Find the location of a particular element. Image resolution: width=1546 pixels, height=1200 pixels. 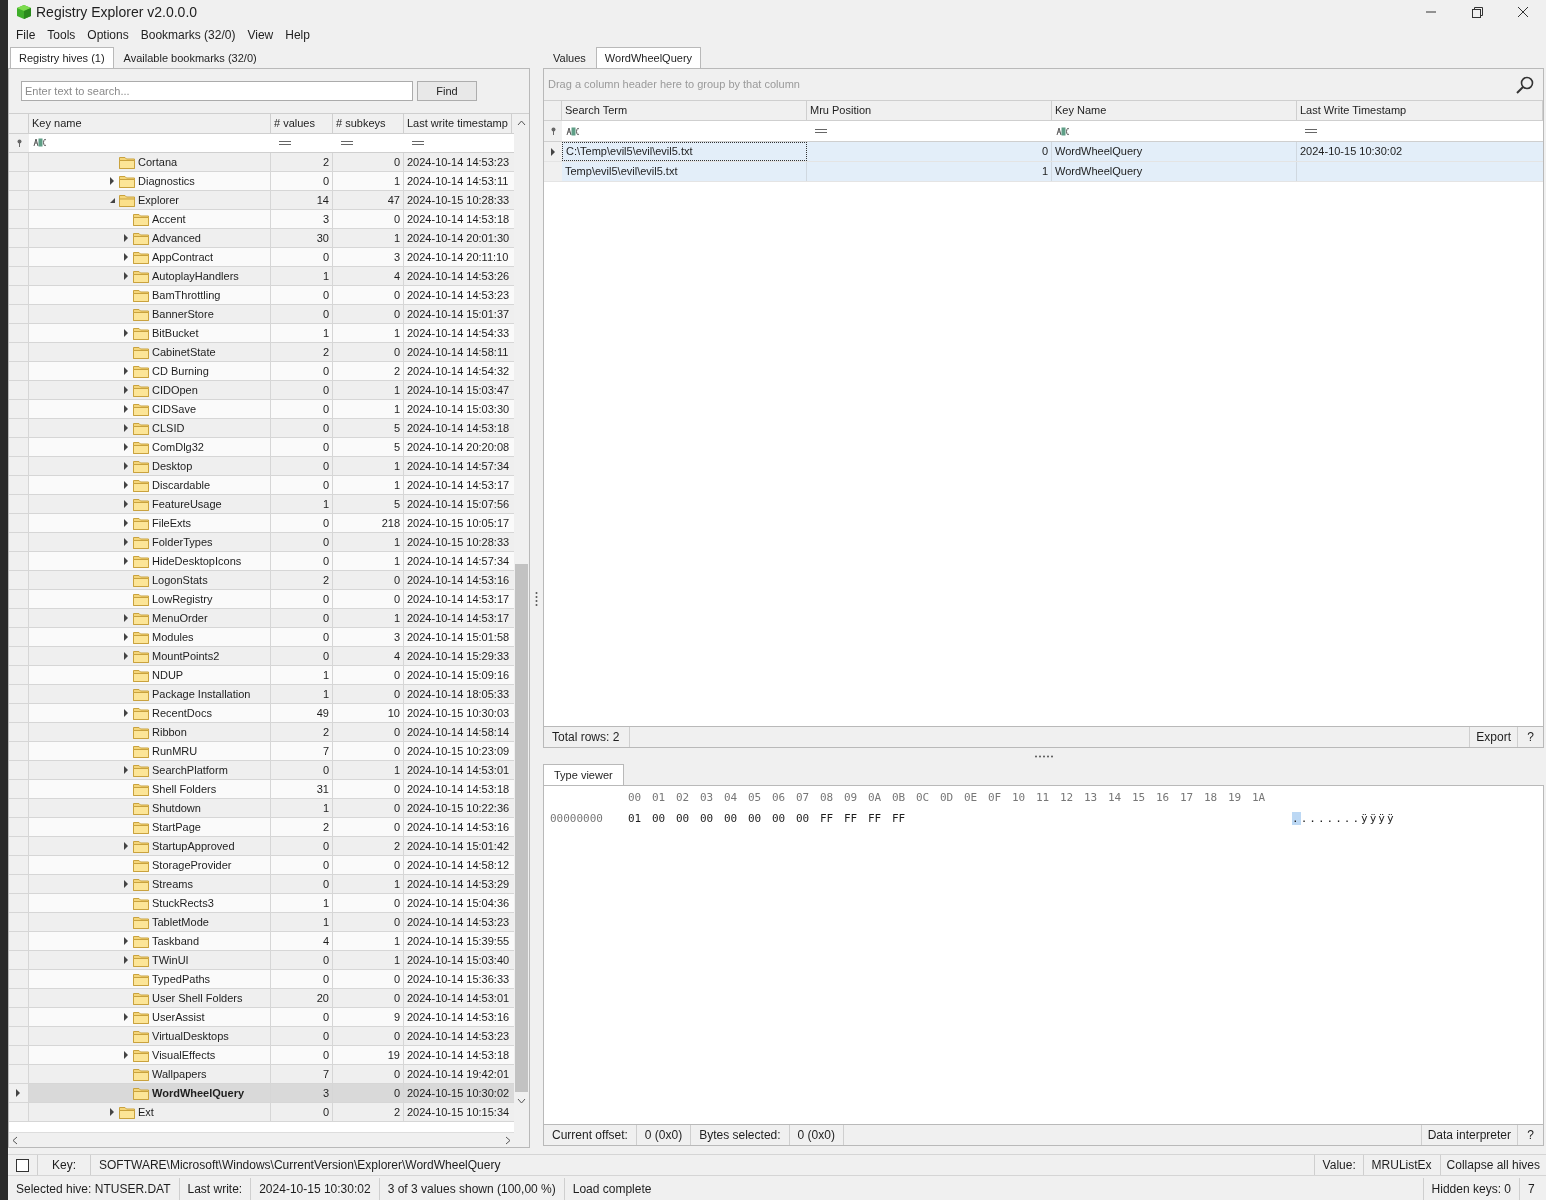

tree-row: StartupApproved 0 2 2024-10-14 15:01:42 is located at coordinates (261, 846).